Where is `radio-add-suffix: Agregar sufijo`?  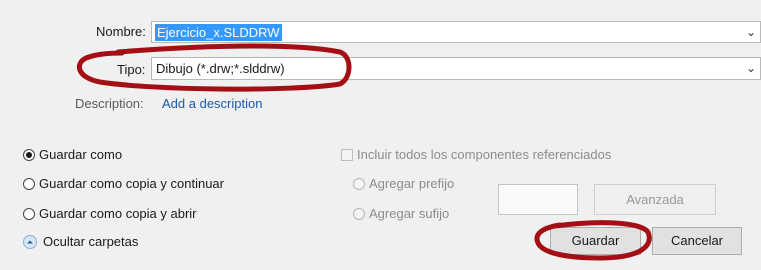
radio-add-suffix: Agregar sufijo is located at coordinates (401, 213).